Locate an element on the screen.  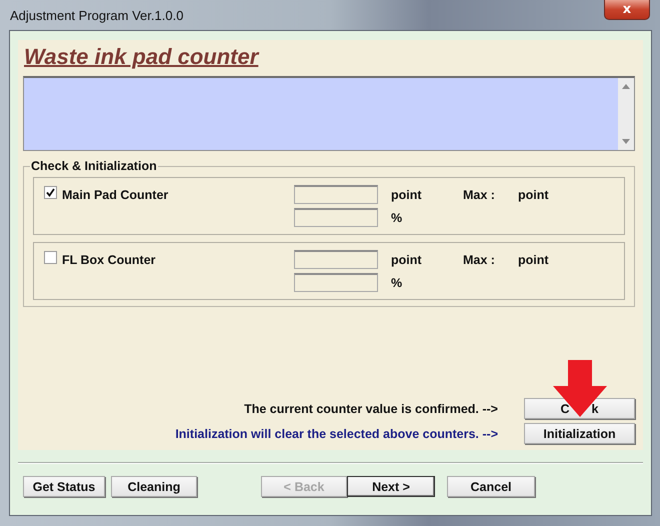
log-area is located at coordinates (329, 113).